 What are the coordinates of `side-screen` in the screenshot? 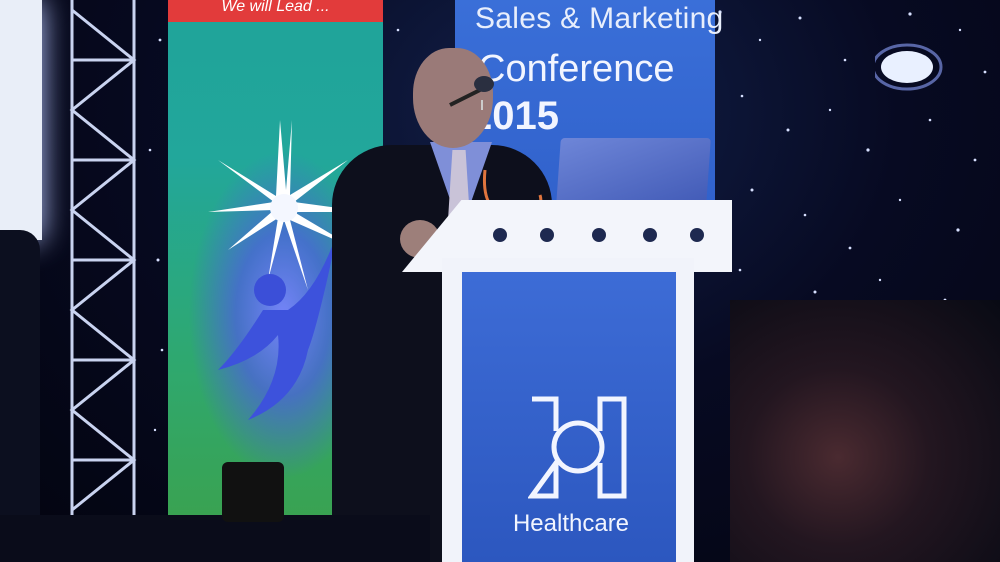 It's located at (21, 120).